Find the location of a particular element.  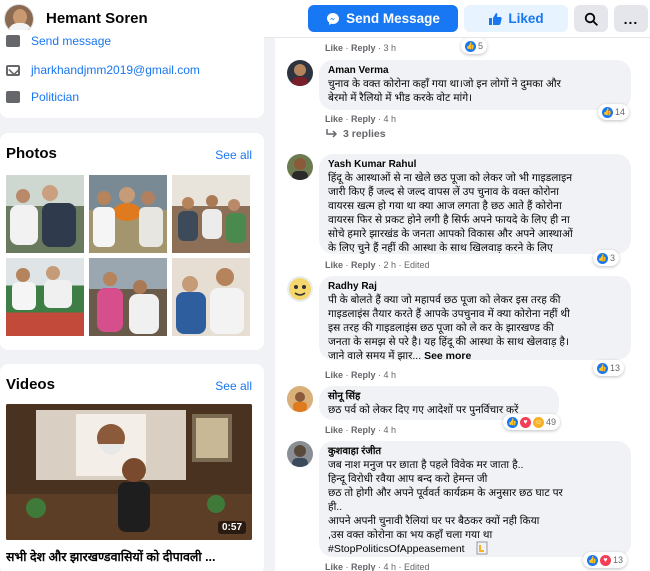

comment-author: Aman Verma is located at coordinates (475, 71).